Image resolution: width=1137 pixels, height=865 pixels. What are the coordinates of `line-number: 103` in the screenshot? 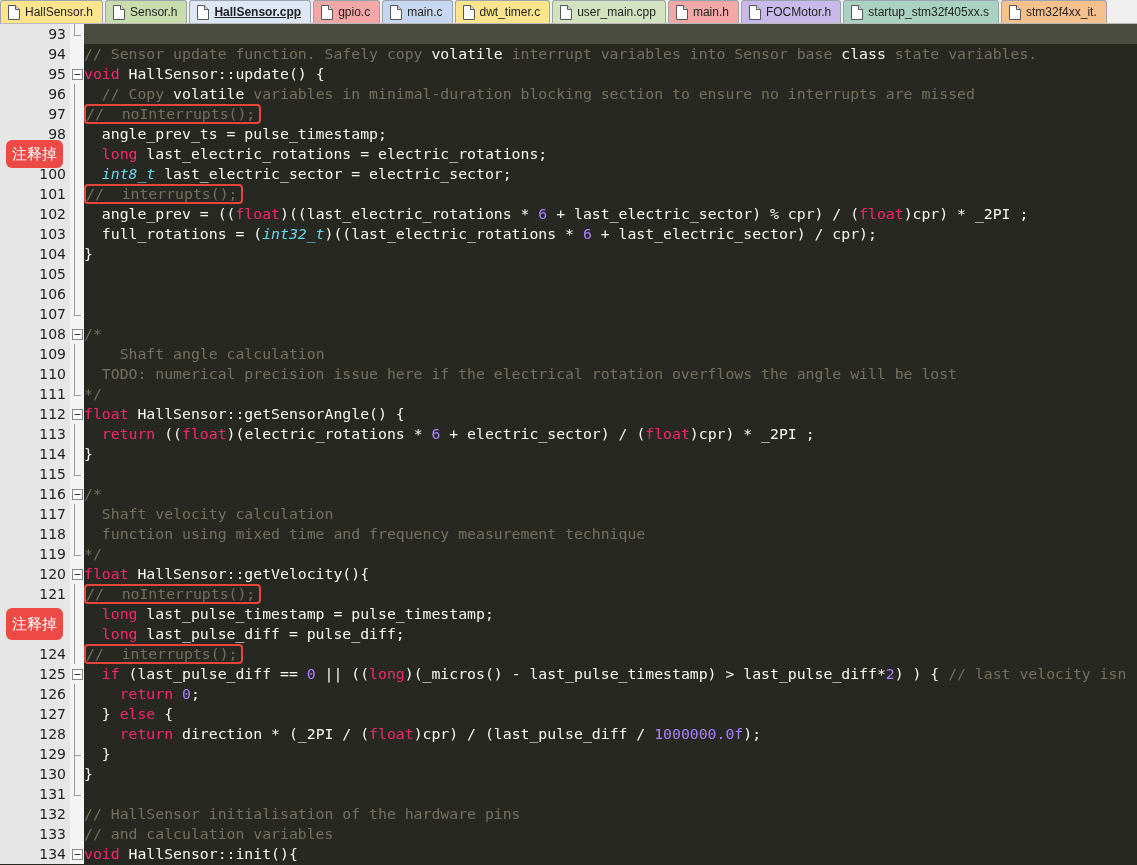 It's located at (52, 234).